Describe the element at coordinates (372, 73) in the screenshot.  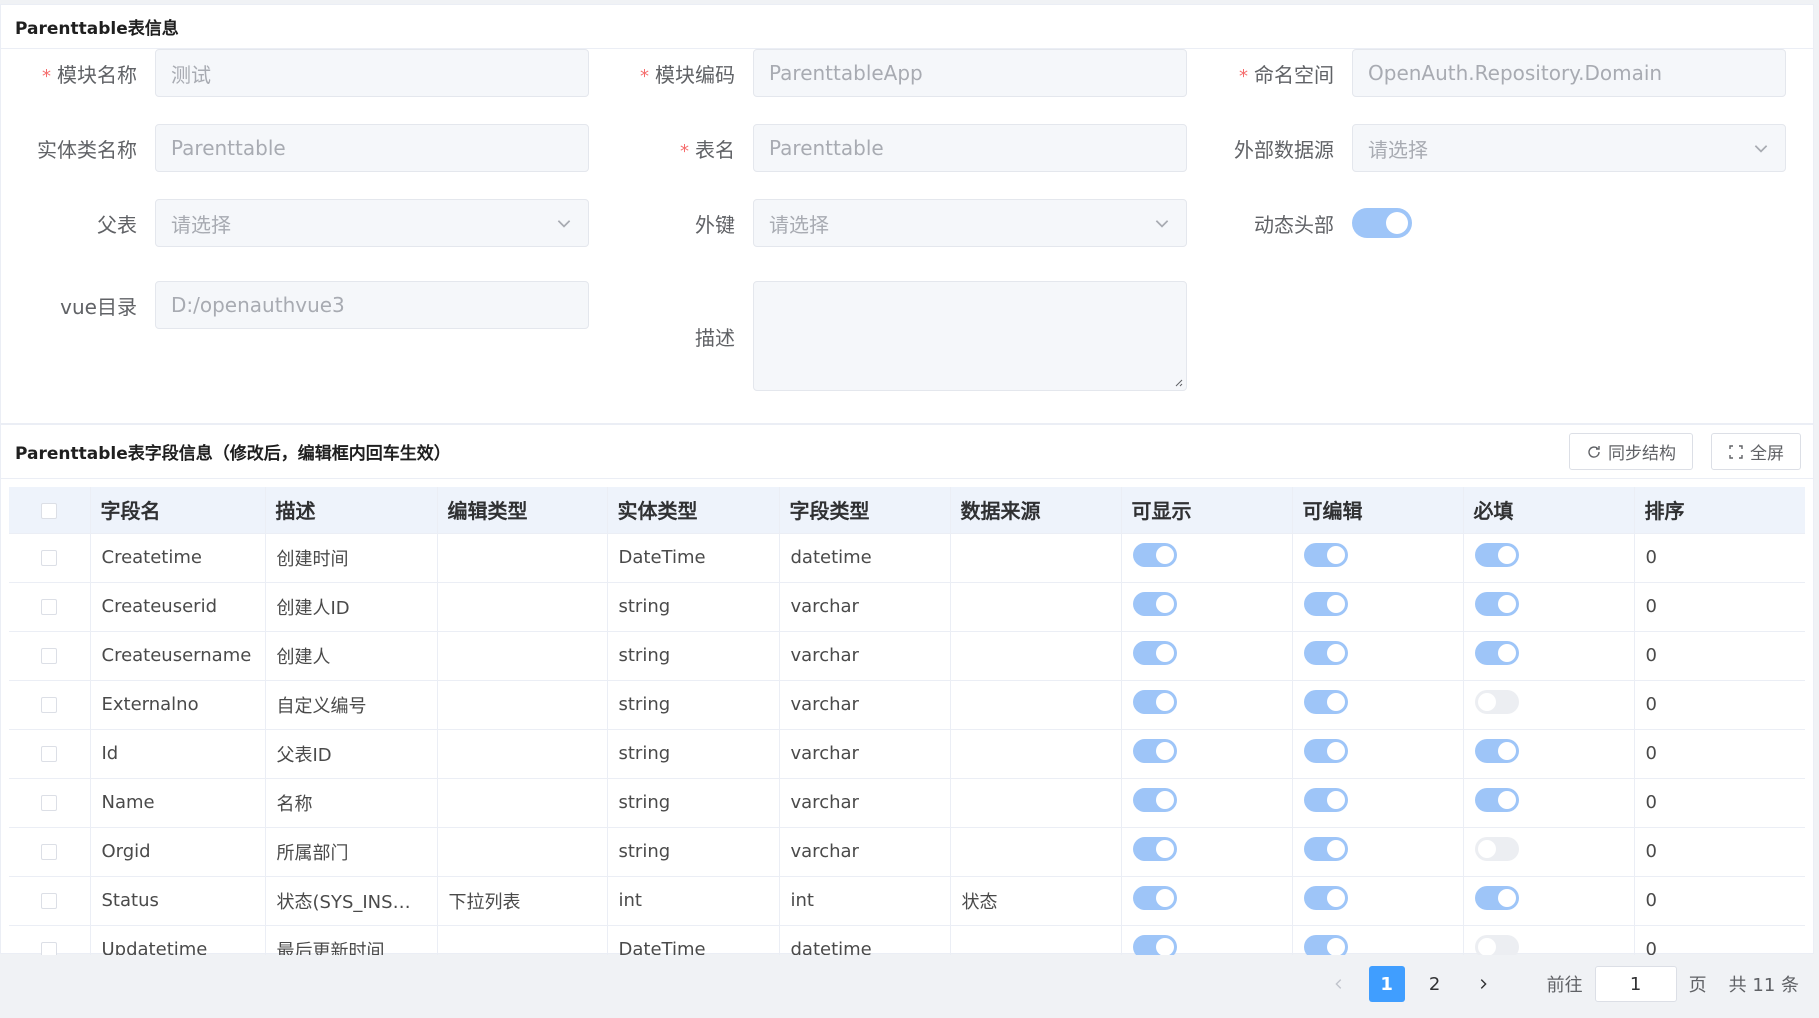
I see `module-name-input: 测试` at that location.